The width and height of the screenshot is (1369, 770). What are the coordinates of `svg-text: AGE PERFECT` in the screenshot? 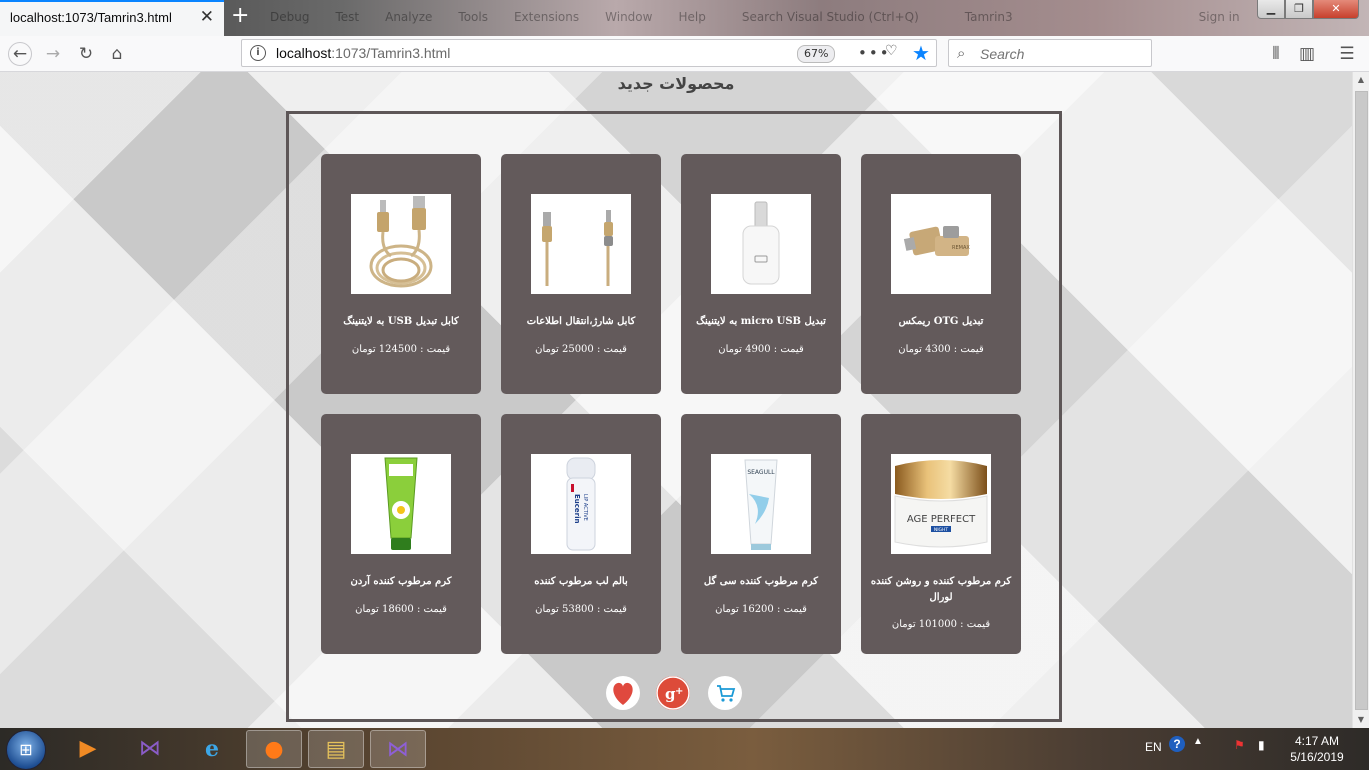 It's located at (941, 519).